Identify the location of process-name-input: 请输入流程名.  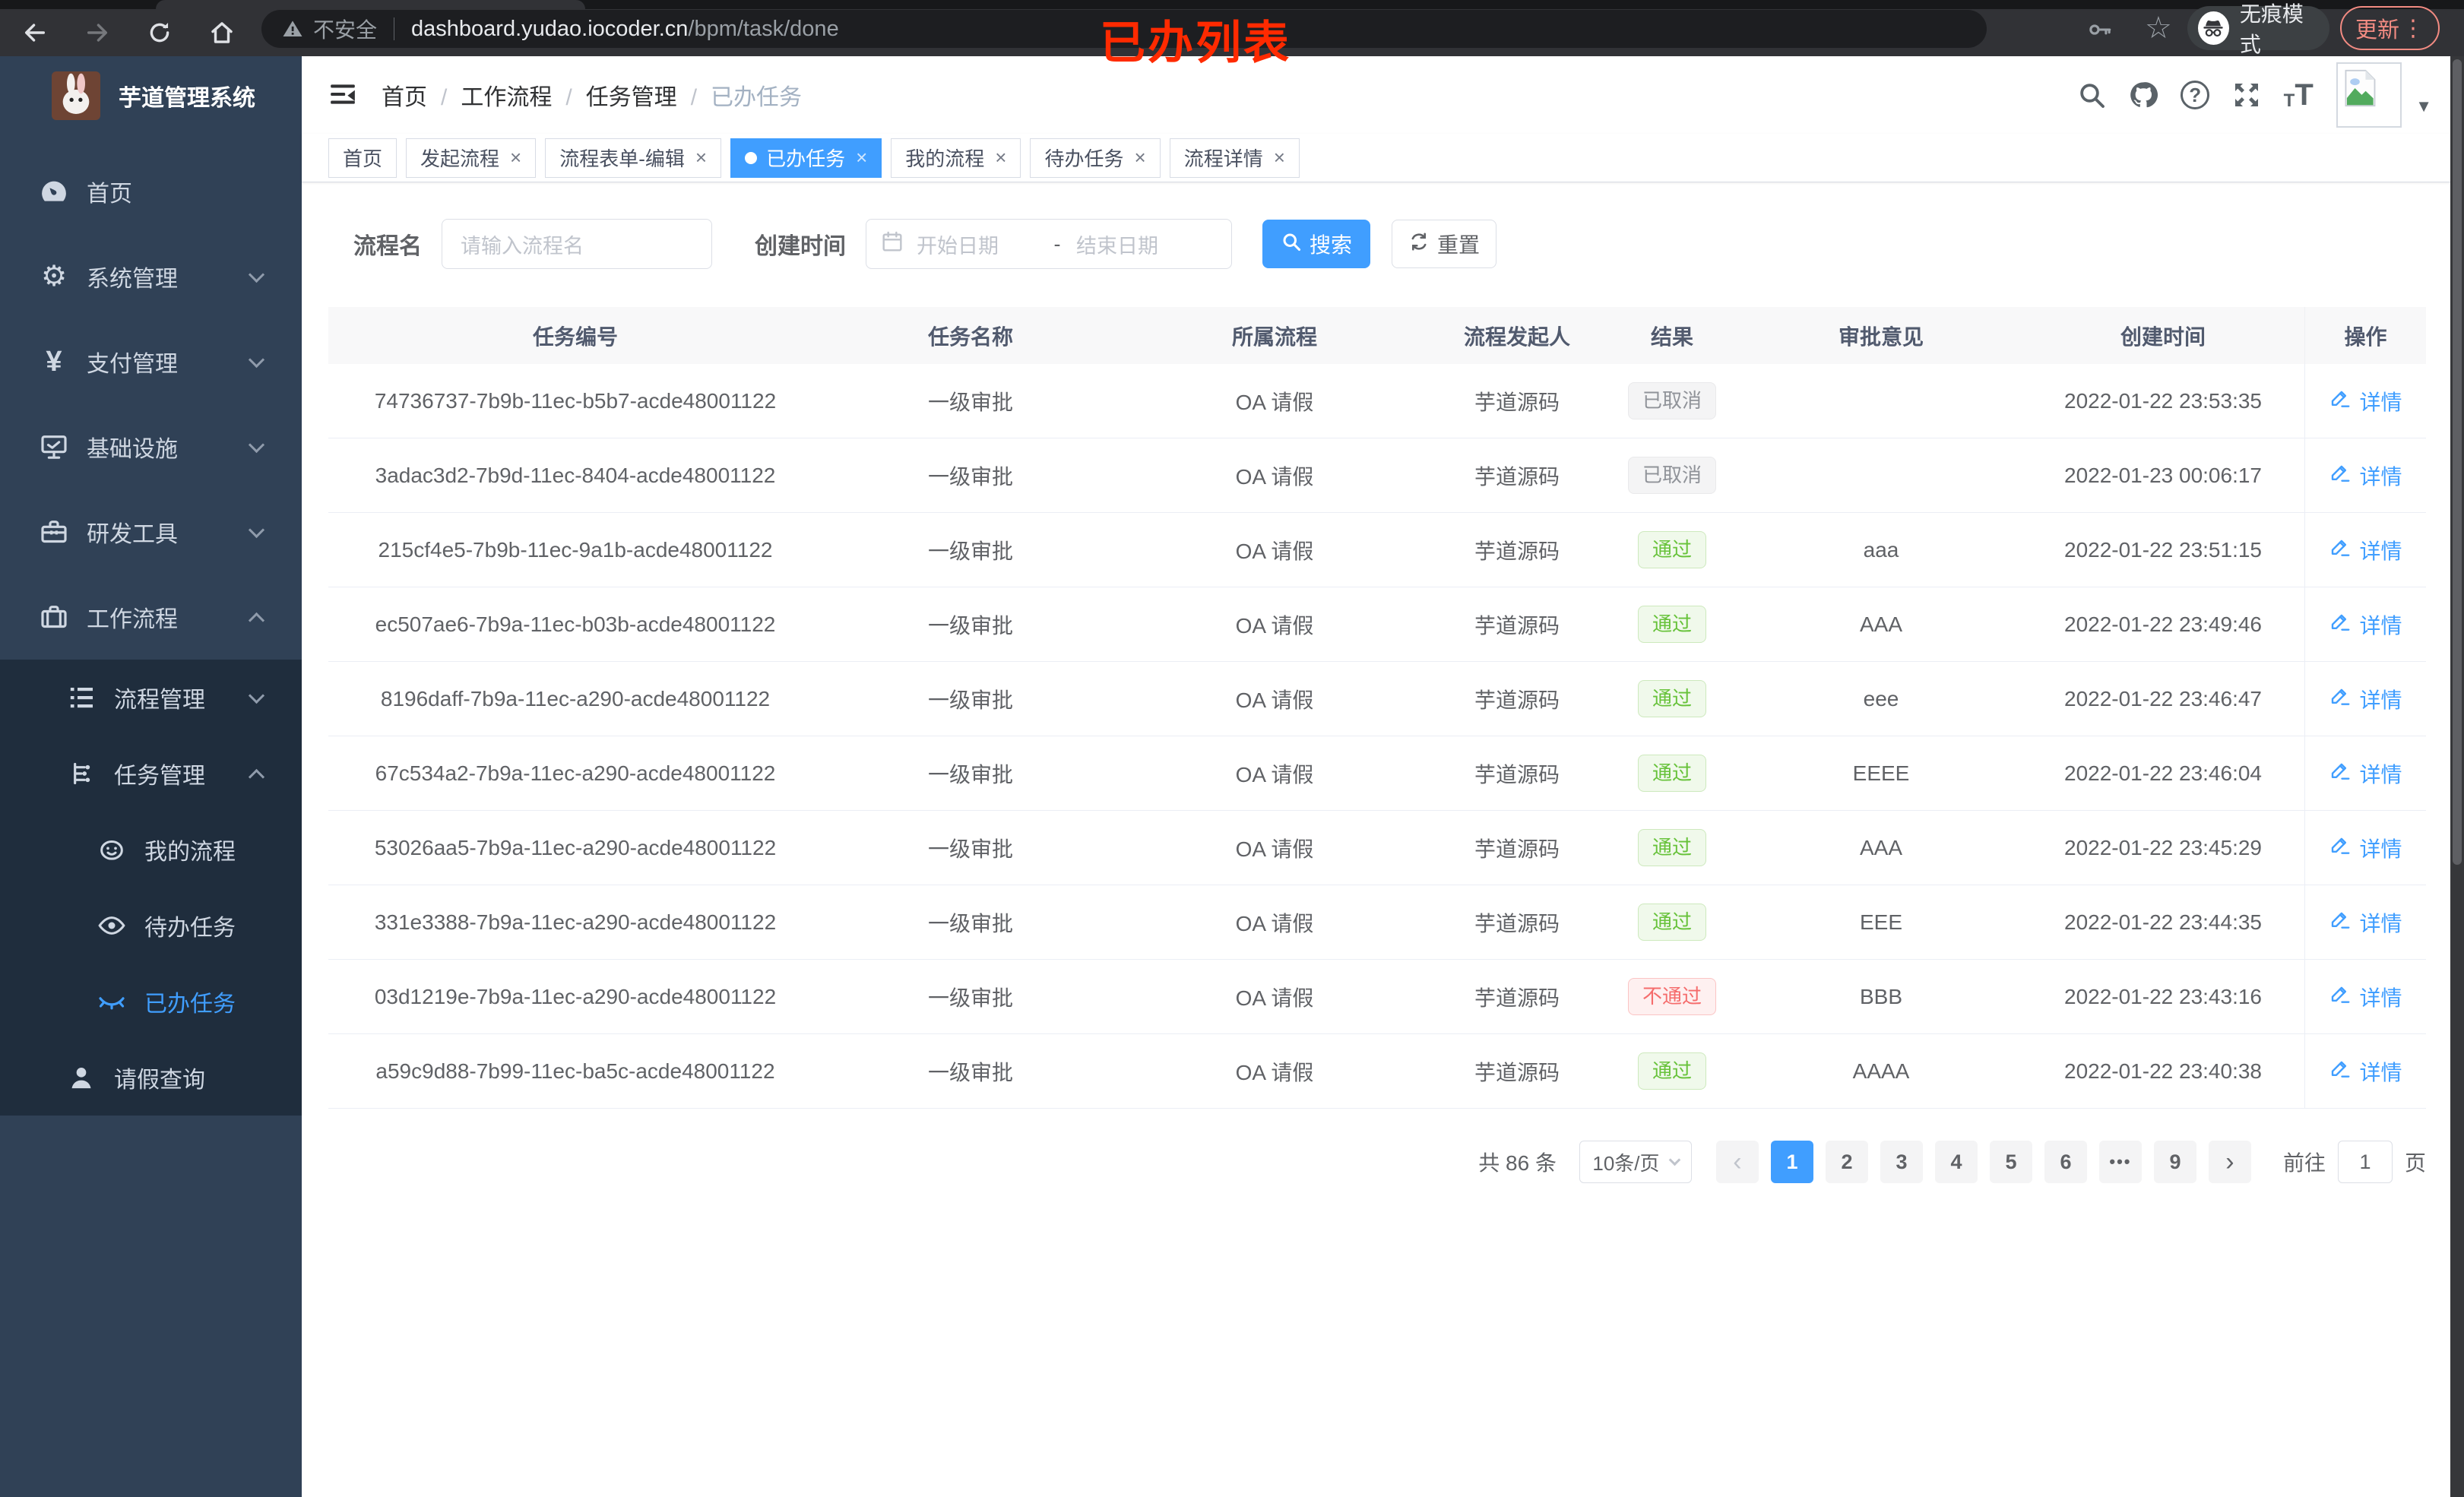
(577, 244).